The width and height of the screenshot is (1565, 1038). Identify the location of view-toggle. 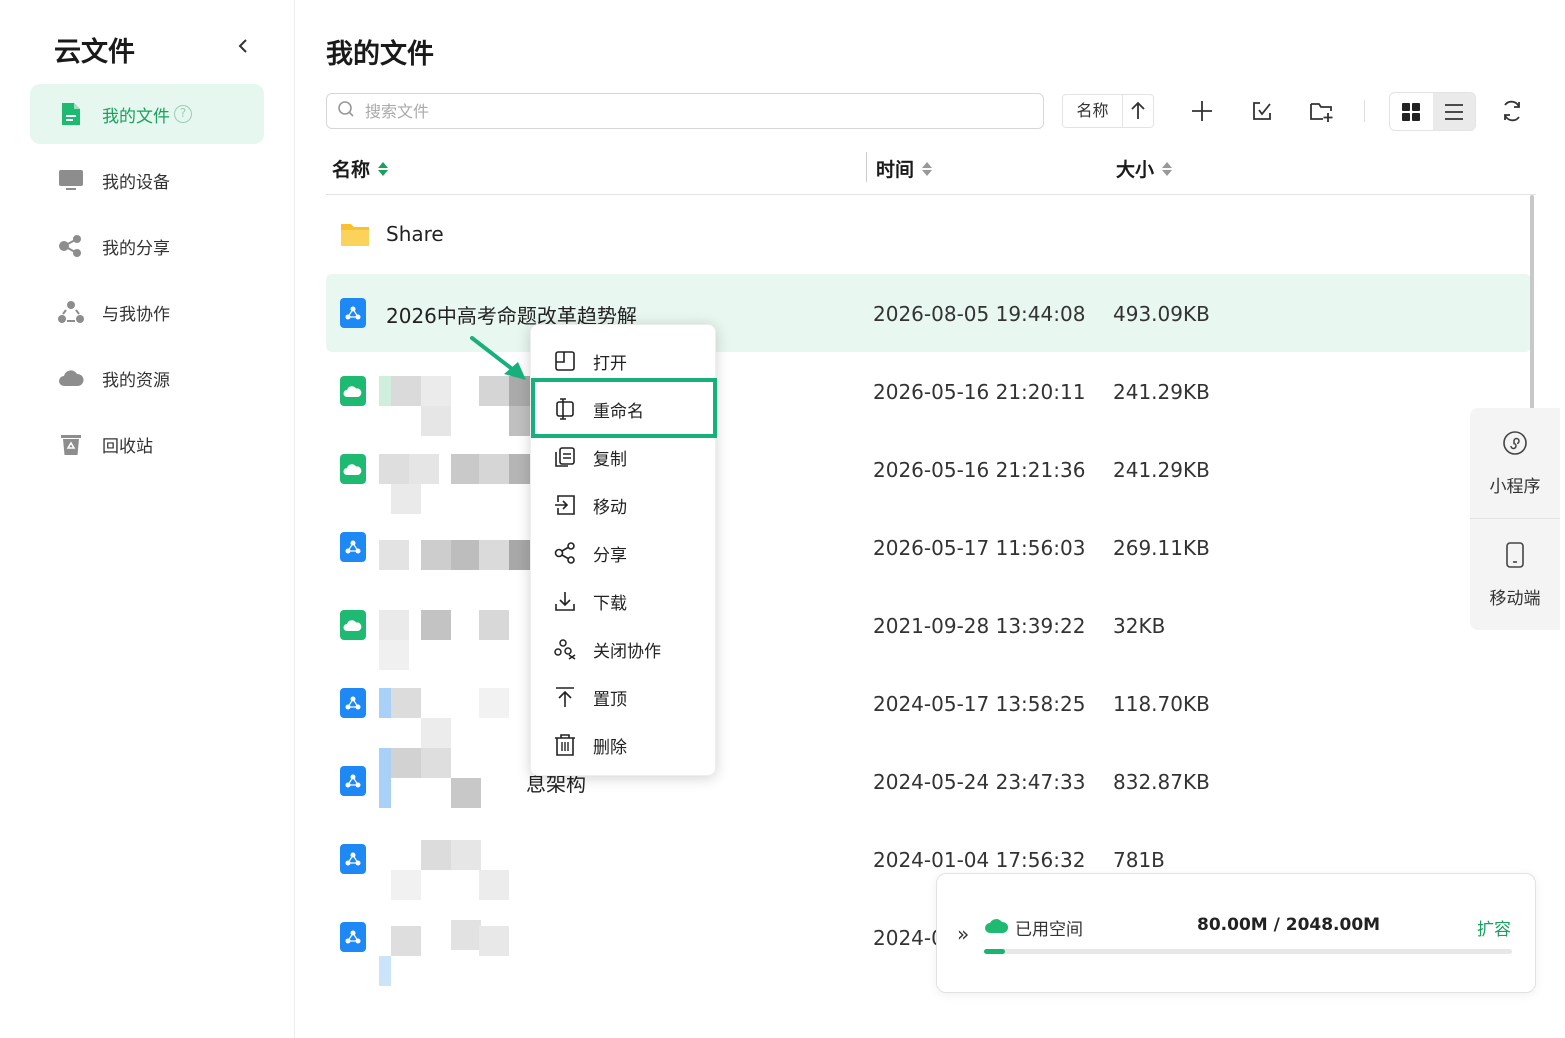
(1432, 111).